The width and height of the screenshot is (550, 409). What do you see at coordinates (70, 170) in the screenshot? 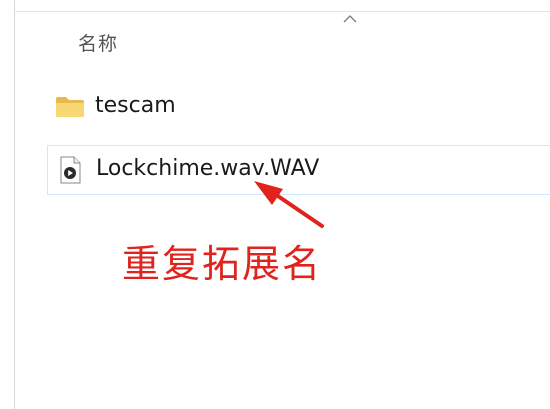
I see `audio-file-icon` at bounding box center [70, 170].